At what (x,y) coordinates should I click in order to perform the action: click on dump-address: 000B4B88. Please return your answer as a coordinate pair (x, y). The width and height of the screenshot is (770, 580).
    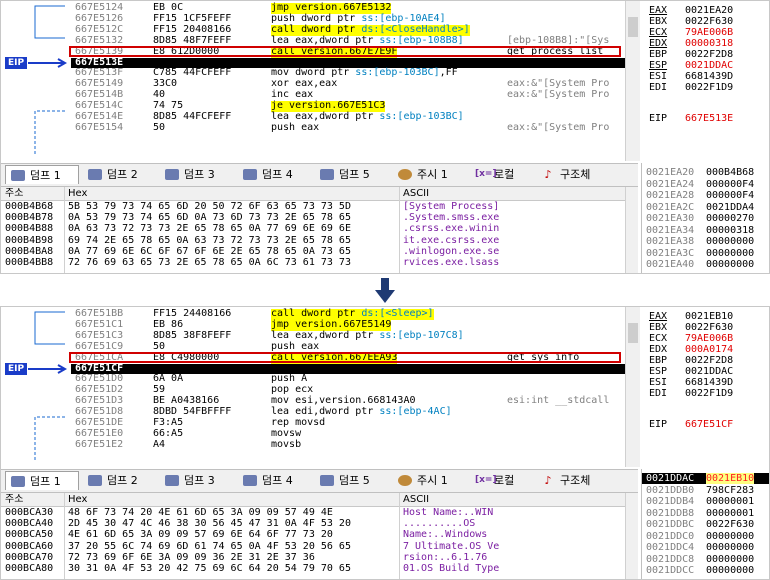
    Looking at the image, I should click on (29, 229).